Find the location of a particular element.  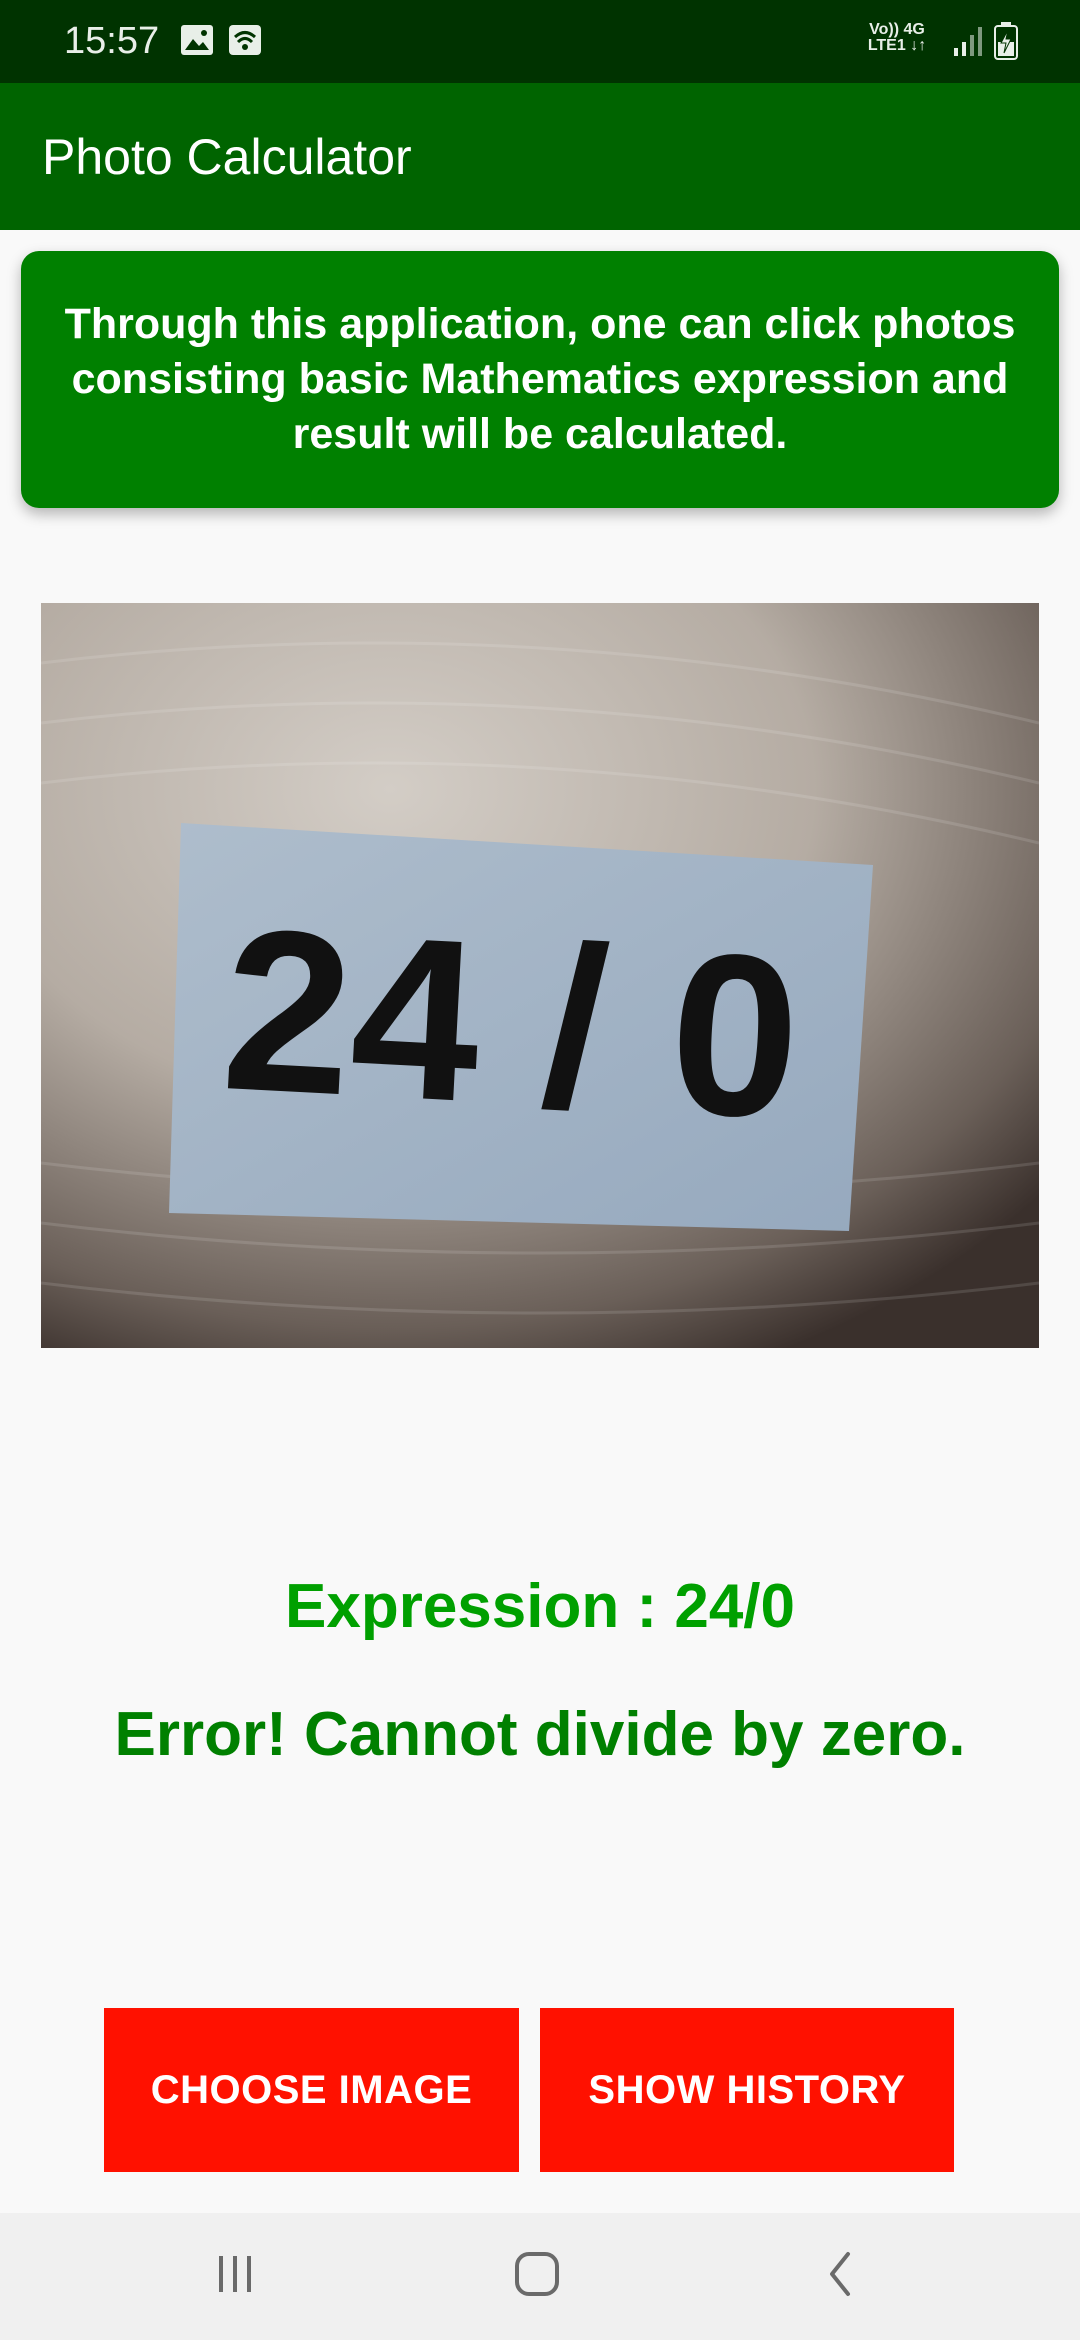

recent-apps-button is located at coordinates (235, 2276).